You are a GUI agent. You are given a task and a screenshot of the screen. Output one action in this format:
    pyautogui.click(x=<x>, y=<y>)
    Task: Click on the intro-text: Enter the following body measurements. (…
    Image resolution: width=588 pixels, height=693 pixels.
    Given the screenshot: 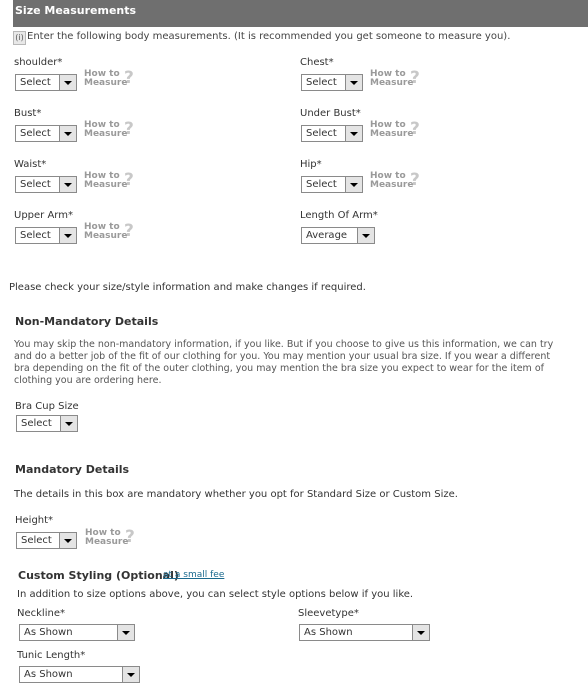 What is the action you would take?
    pyautogui.click(x=269, y=36)
    